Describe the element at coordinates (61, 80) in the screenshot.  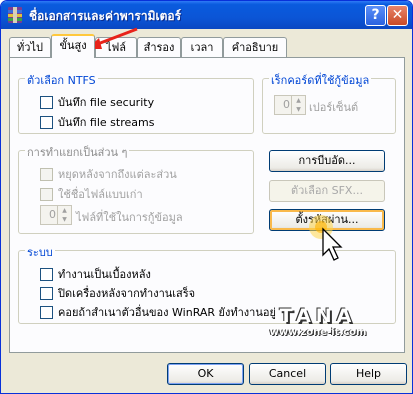
I see `ntfs-group-label: ตัวเลือก NTFS` at that location.